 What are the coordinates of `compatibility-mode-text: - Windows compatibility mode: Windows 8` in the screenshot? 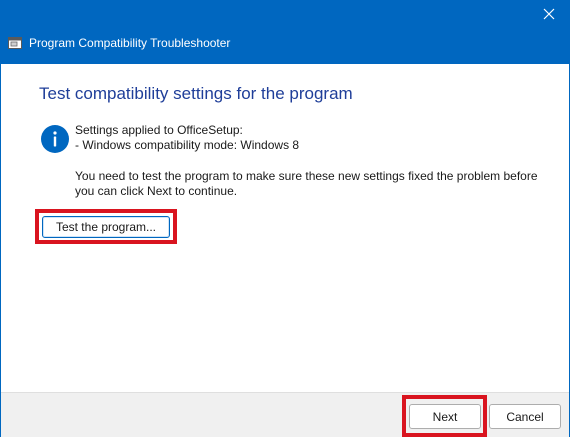 It's located at (187, 145).